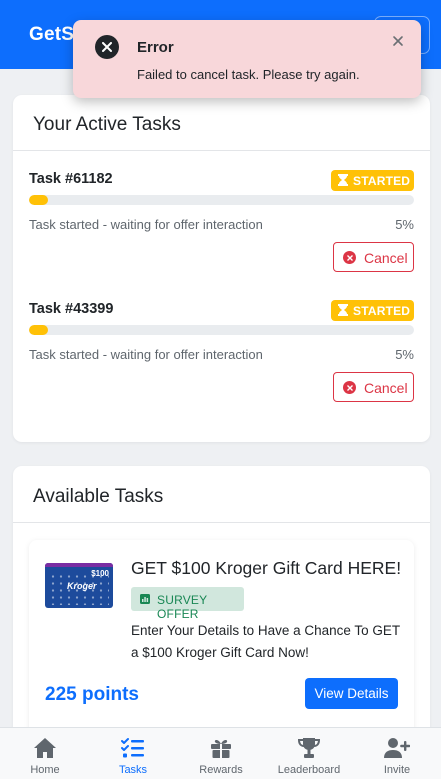 The height and width of the screenshot is (779, 441). What do you see at coordinates (107, 124) in the screenshot?
I see `active-tasks-title: Your Active Tasks` at bounding box center [107, 124].